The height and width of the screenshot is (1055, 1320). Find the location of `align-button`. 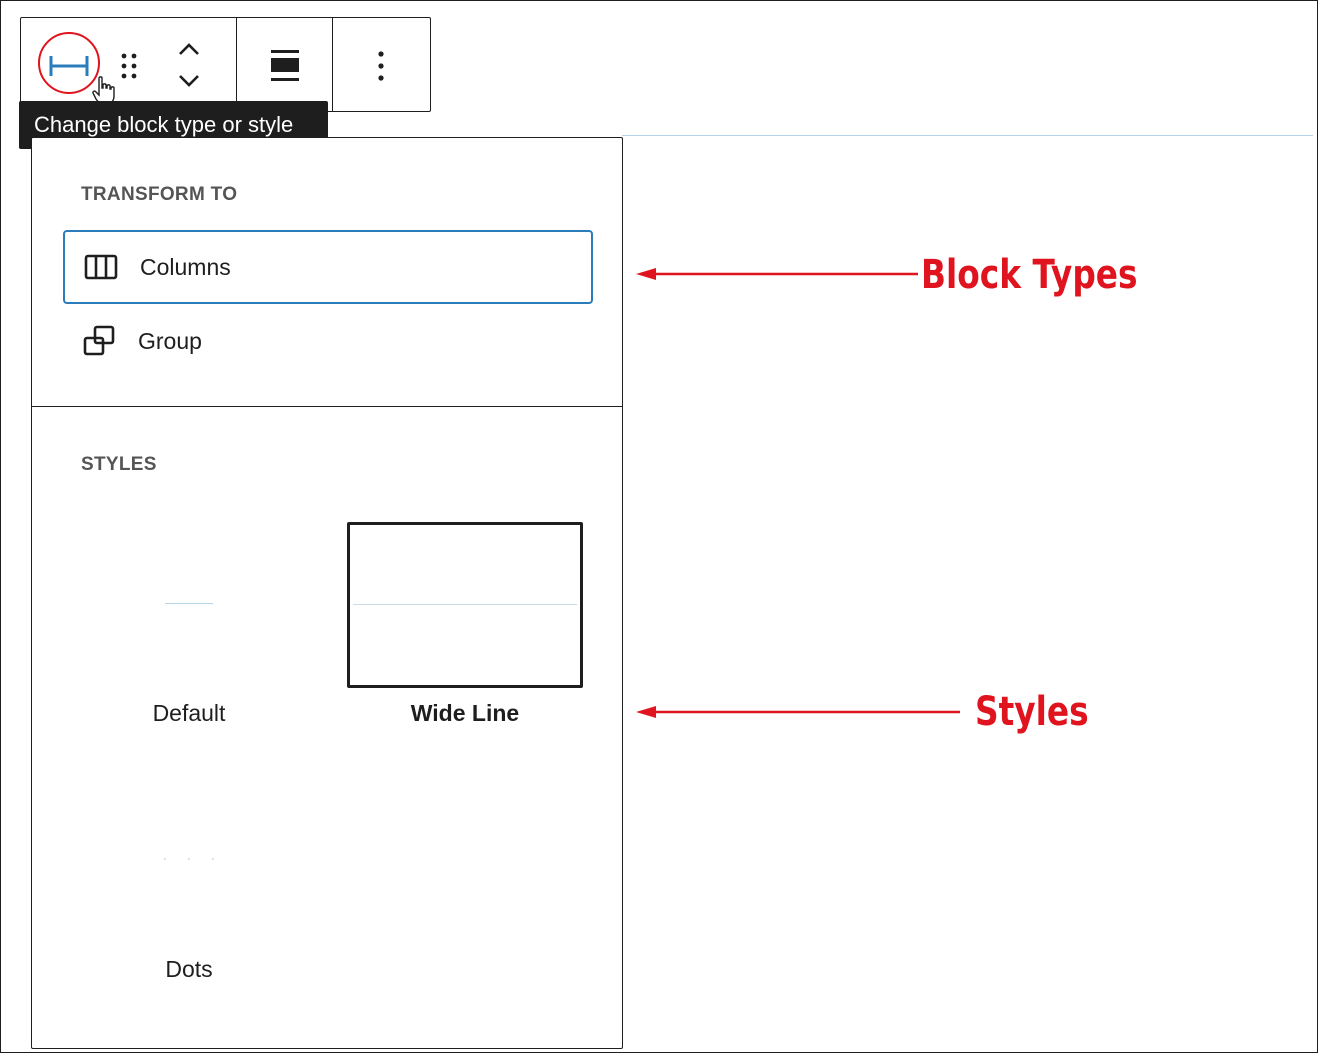

align-button is located at coordinates (285, 66).